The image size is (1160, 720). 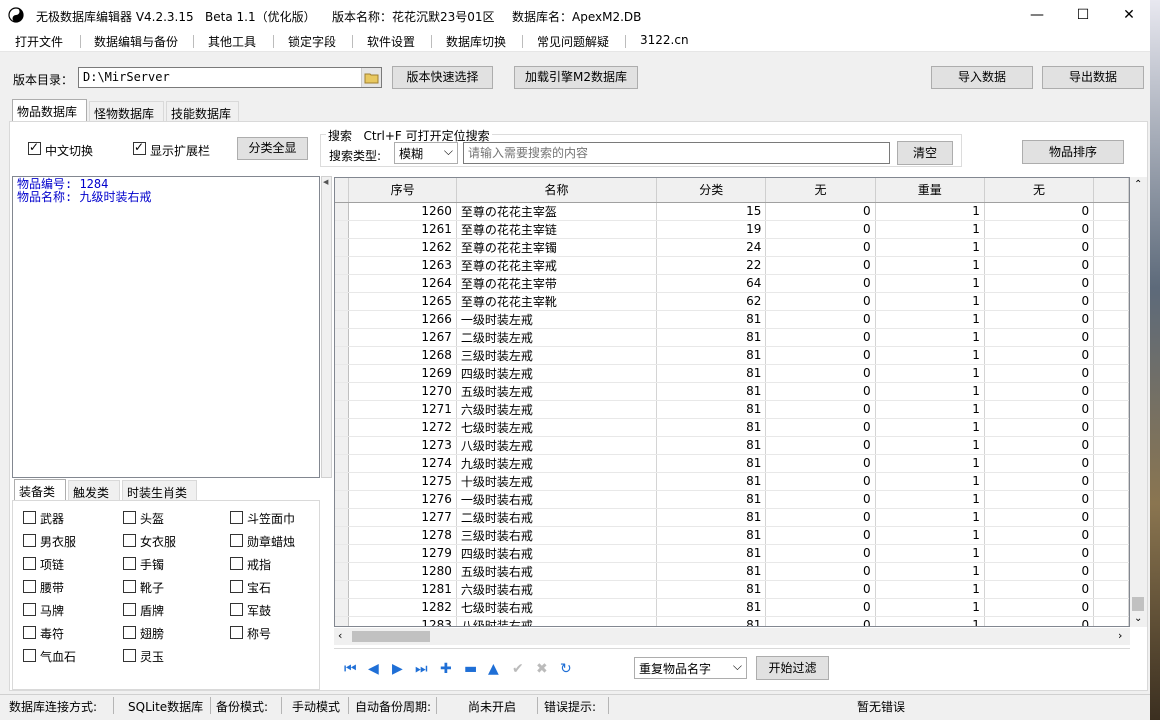 I want to click on cell-name: 八级时装右戒, so click(x=557, y=621).